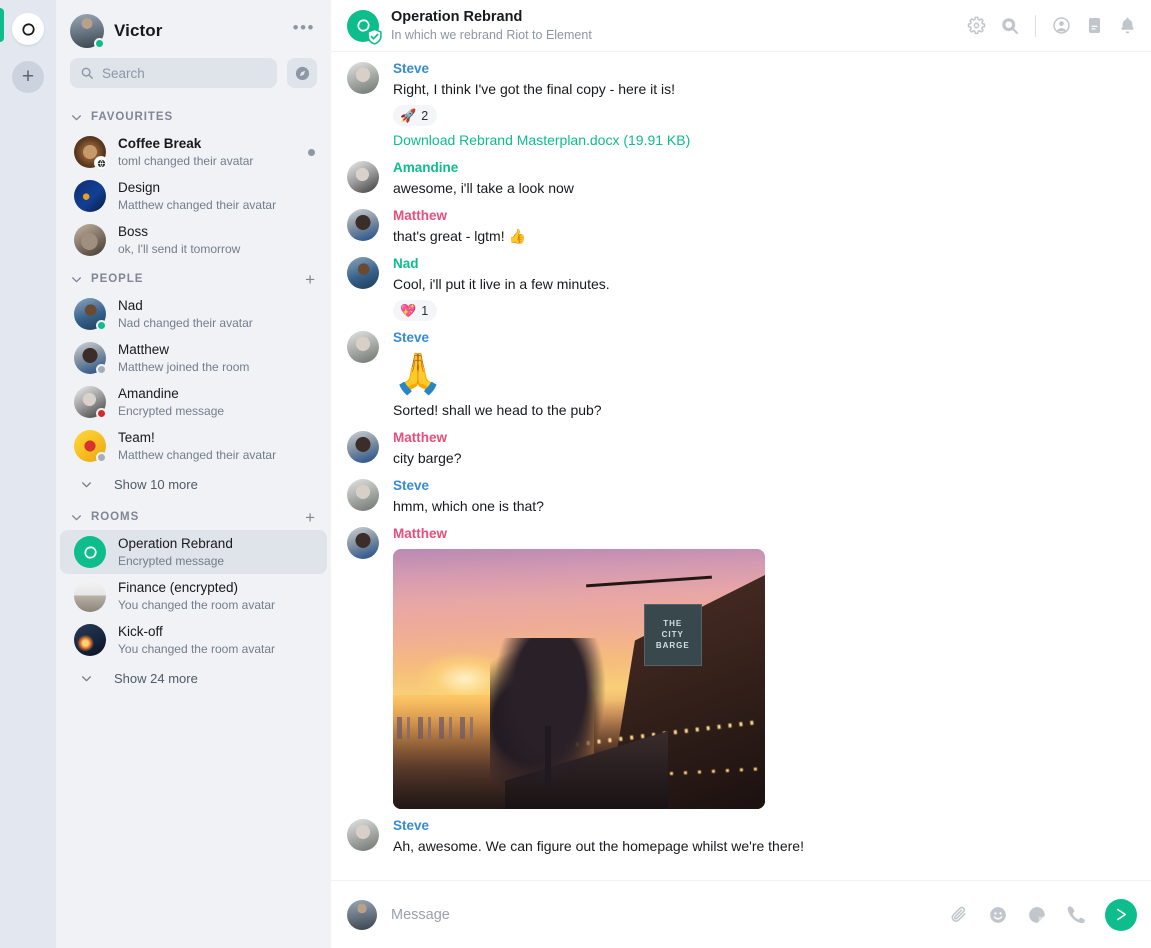 The width and height of the screenshot is (1151, 948). What do you see at coordinates (673, 624) in the screenshot?
I see `pub-sign-line-1: THE` at bounding box center [673, 624].